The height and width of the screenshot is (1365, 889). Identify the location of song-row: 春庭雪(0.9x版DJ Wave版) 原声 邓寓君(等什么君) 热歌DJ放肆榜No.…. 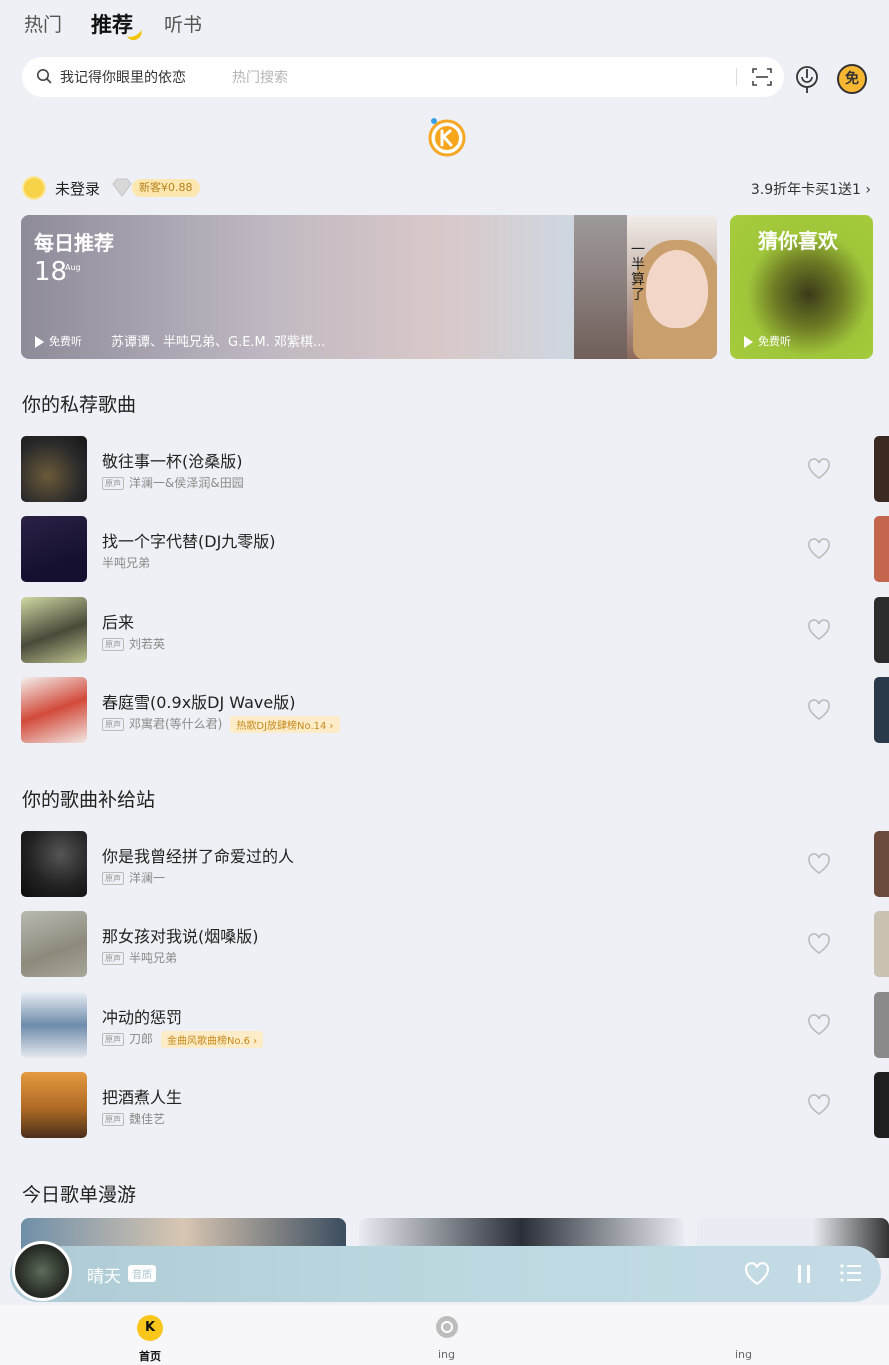
(446, 710).